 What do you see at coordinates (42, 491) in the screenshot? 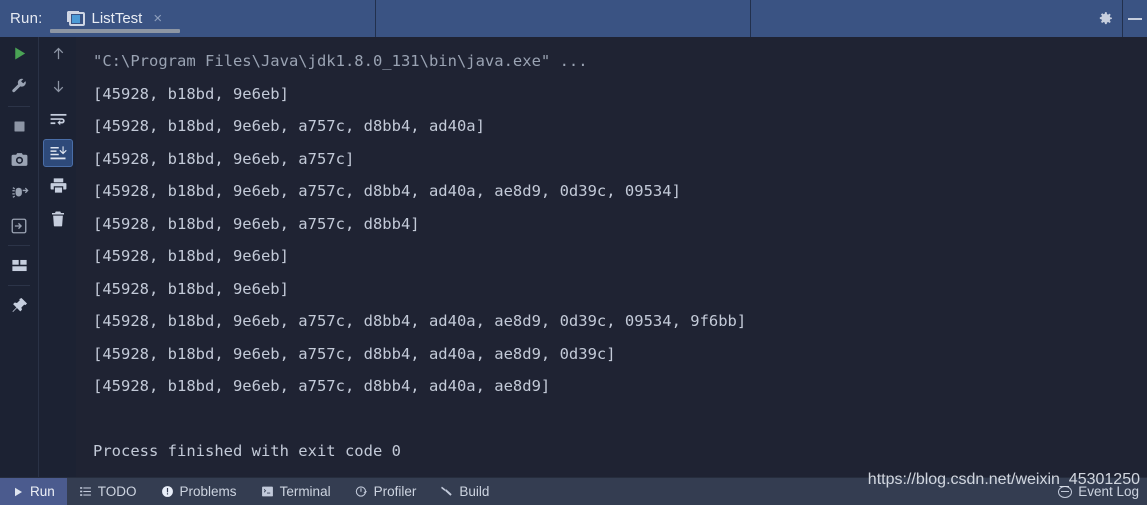
I see `status-item-label: Run` at bounding box center [42, 491].